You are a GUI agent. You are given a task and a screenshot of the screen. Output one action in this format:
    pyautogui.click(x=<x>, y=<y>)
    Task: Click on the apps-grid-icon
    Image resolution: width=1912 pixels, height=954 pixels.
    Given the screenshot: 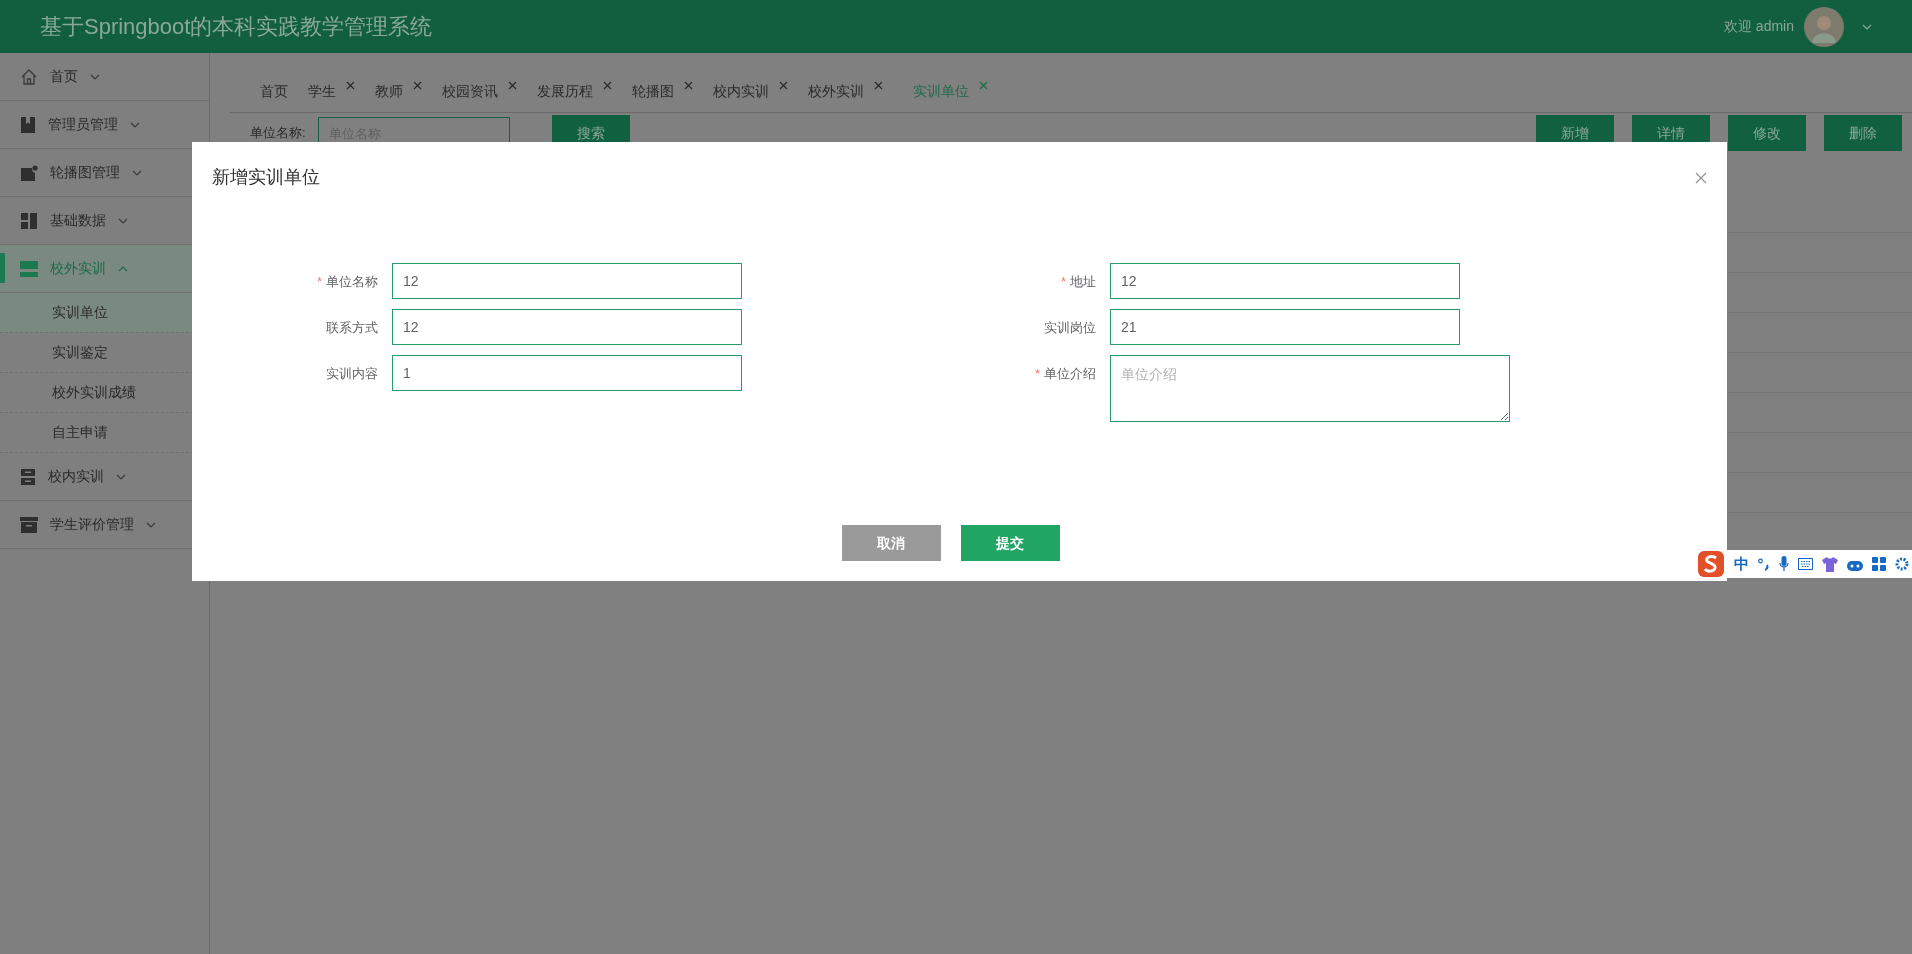 What is the action you would take?
    pyautogui.click(x=1879, y=564)
    